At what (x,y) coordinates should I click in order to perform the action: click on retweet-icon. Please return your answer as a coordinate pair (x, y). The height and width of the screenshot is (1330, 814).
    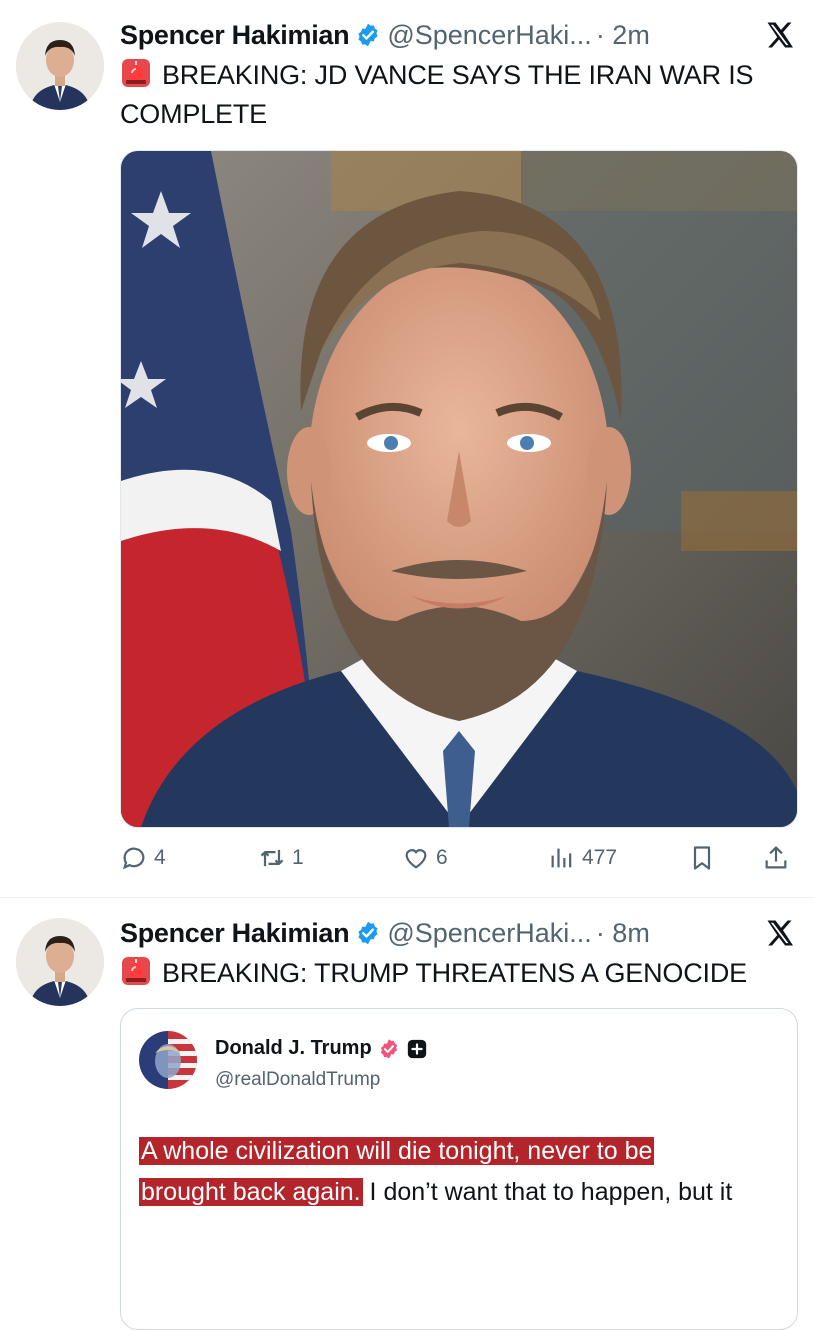
    Looking at the image, I should click on (272, 858).